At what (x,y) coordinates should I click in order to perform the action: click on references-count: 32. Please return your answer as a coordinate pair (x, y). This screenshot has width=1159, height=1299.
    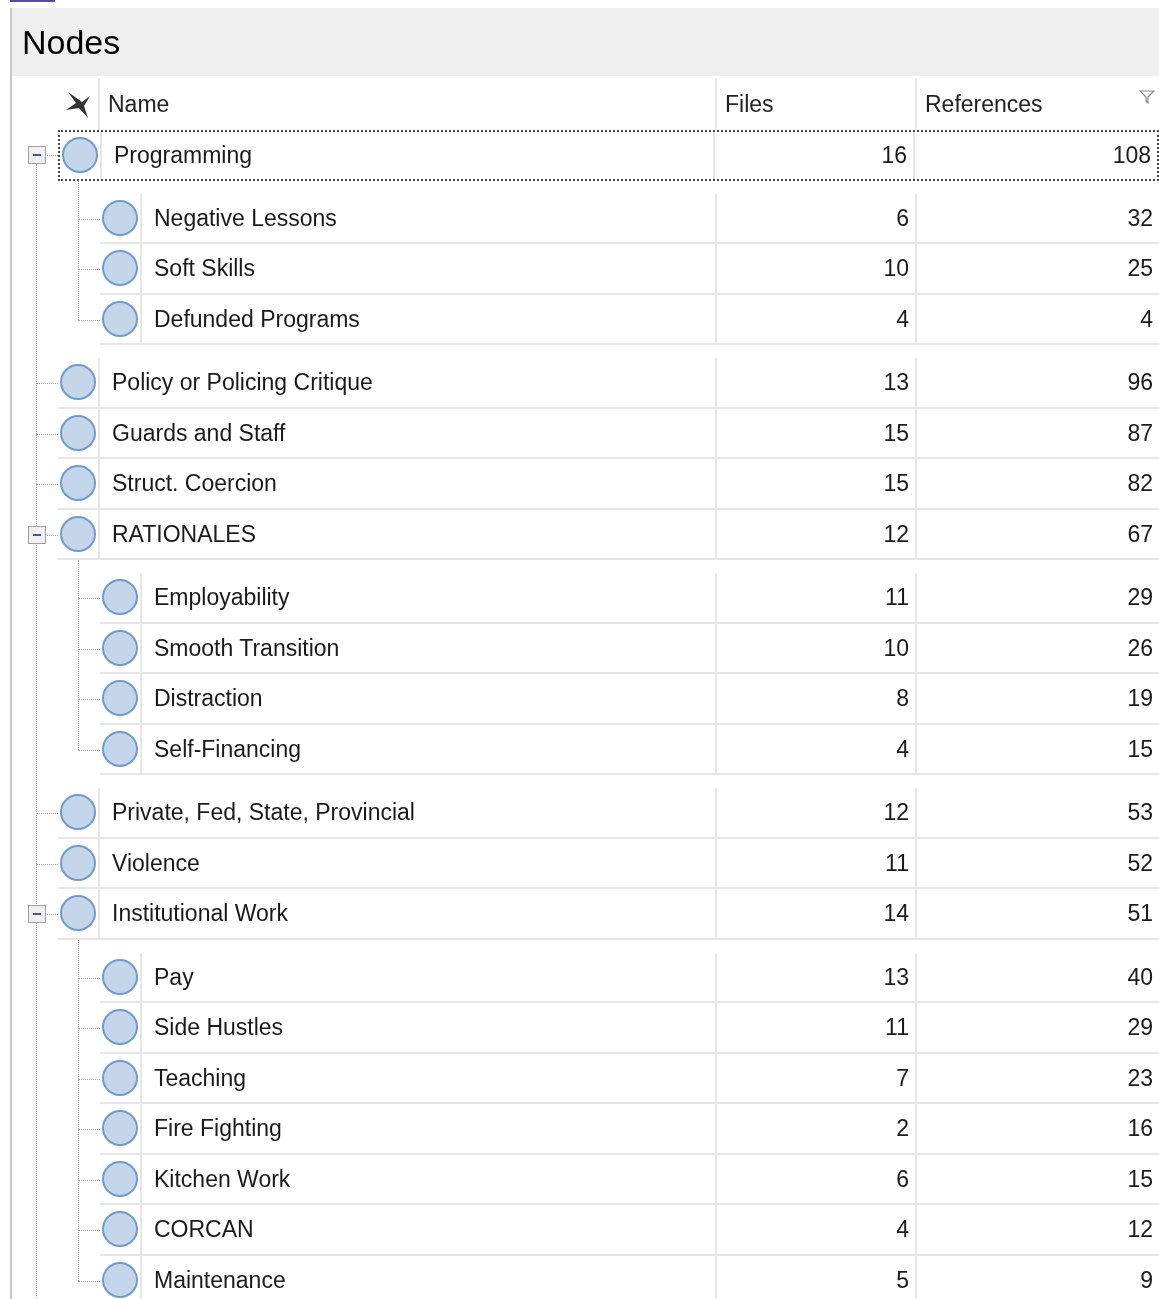
    Looking at the image, I should click on (1140, 218).